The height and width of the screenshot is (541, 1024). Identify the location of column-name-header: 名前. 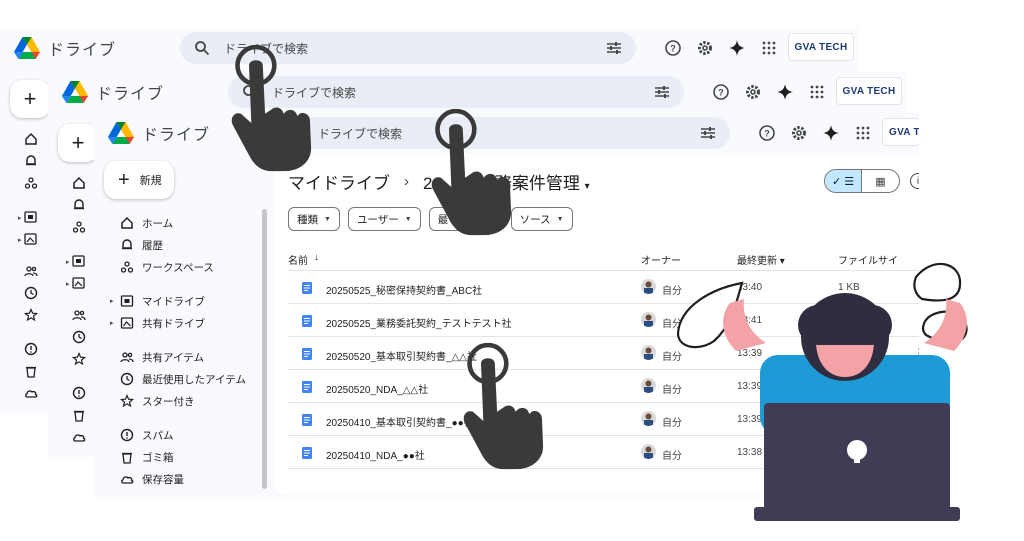
(298, 259).